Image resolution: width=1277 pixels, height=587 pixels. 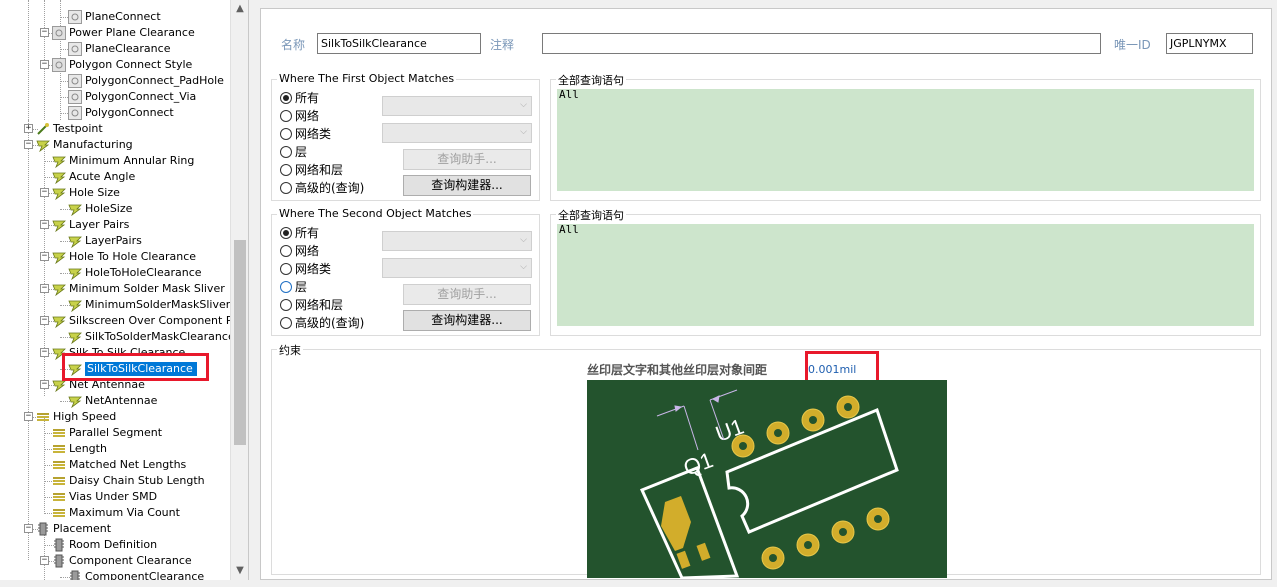 I want to click on uid-field: JGPLNYMX, so click(x=1209, y=43).